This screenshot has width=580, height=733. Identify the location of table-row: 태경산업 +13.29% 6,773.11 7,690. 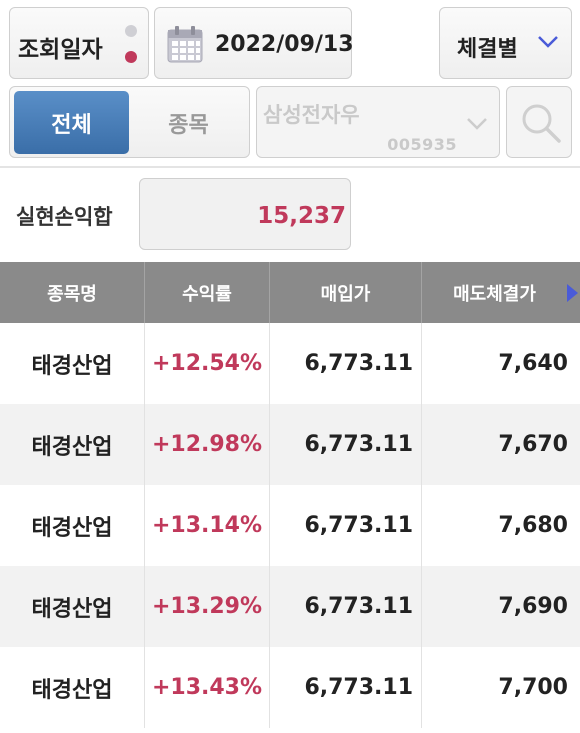
(290, 606).